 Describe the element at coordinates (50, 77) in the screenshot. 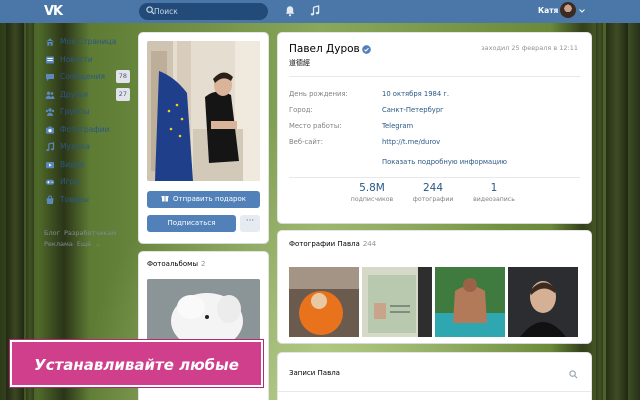

I see `chat-icon` at that location.